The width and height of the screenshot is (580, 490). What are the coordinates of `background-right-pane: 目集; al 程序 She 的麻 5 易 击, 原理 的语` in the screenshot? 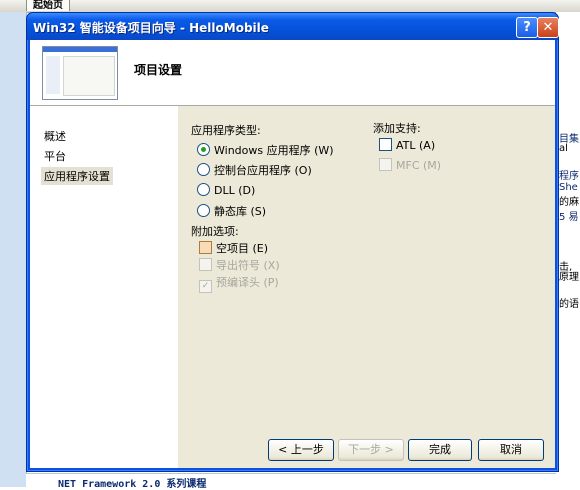 It's located at (568, 249).